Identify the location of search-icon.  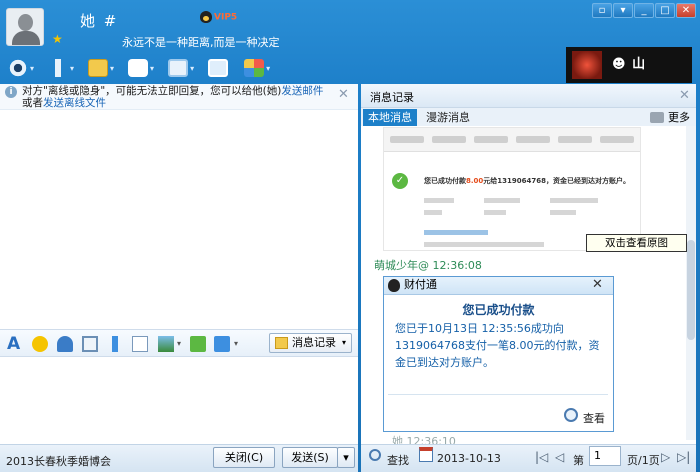
(375, 455).